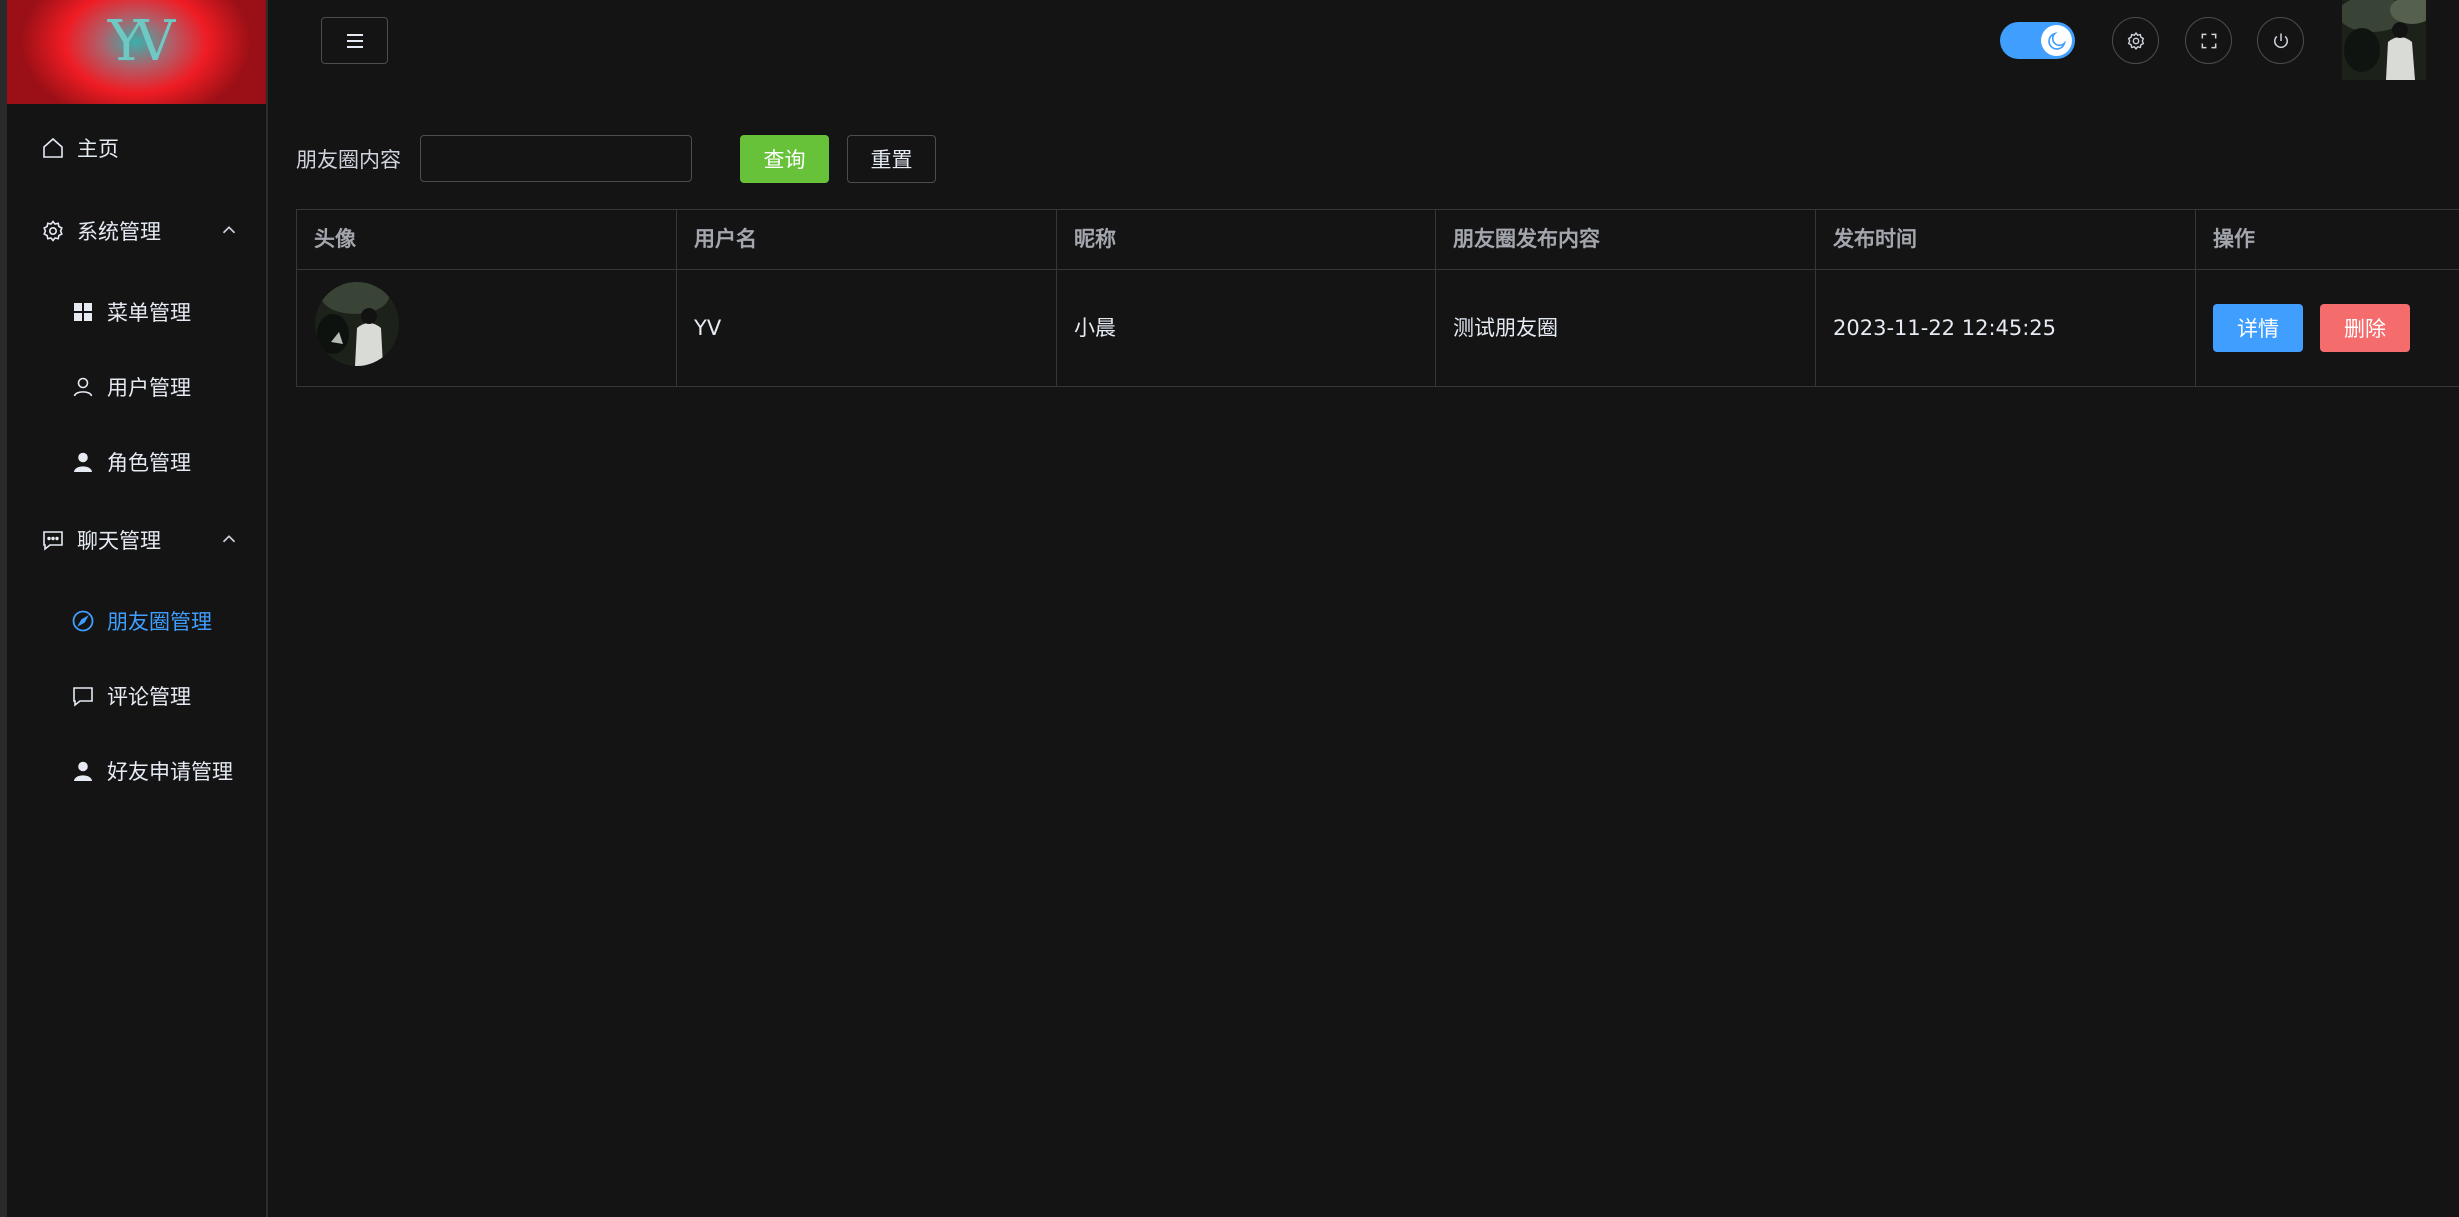 The height and width of the screenshot is (1217, 2459). Describe the element at coordinates (1246, 239) in the screenshot. I see `column-header-nickname: 昵称` at that location.